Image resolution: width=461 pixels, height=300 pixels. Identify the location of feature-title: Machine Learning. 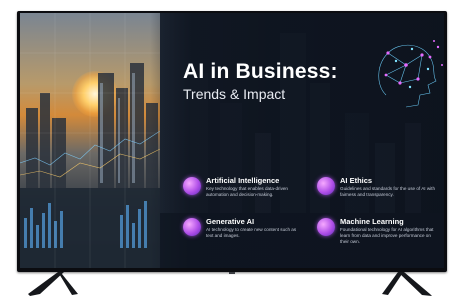
(372, 221).